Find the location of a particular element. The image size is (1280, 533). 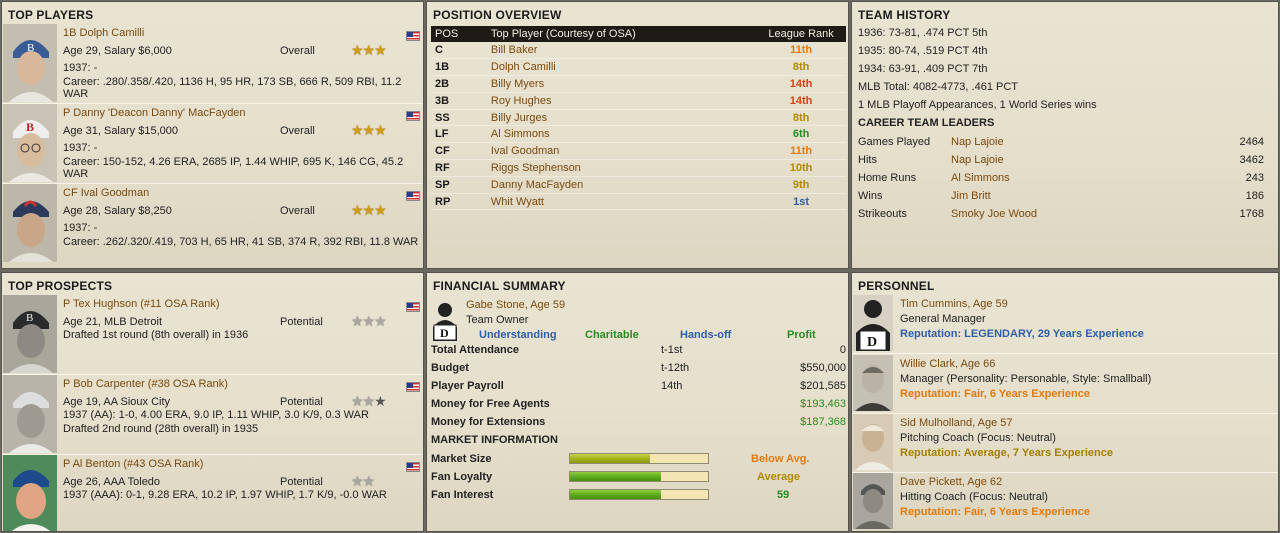

staff-reputation: Reputation: Fair, 6 Years Experience is located at coordinates (995, 512).